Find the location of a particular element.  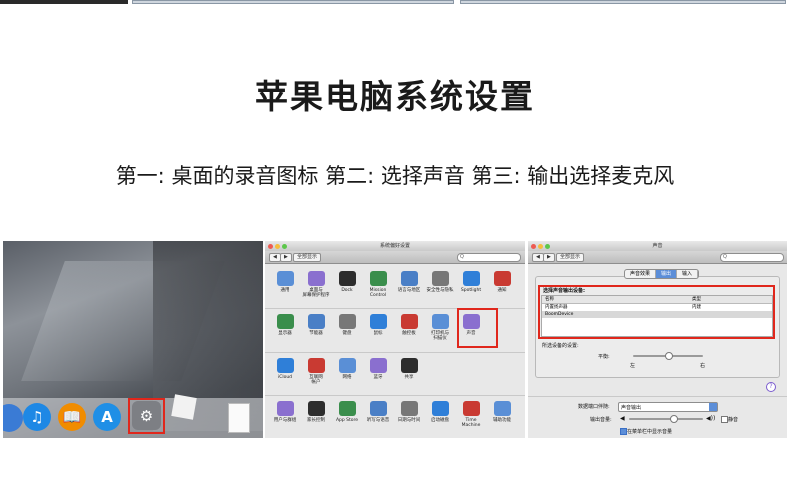

pref-label: 鼠标 is located at coordinates (378, 333).